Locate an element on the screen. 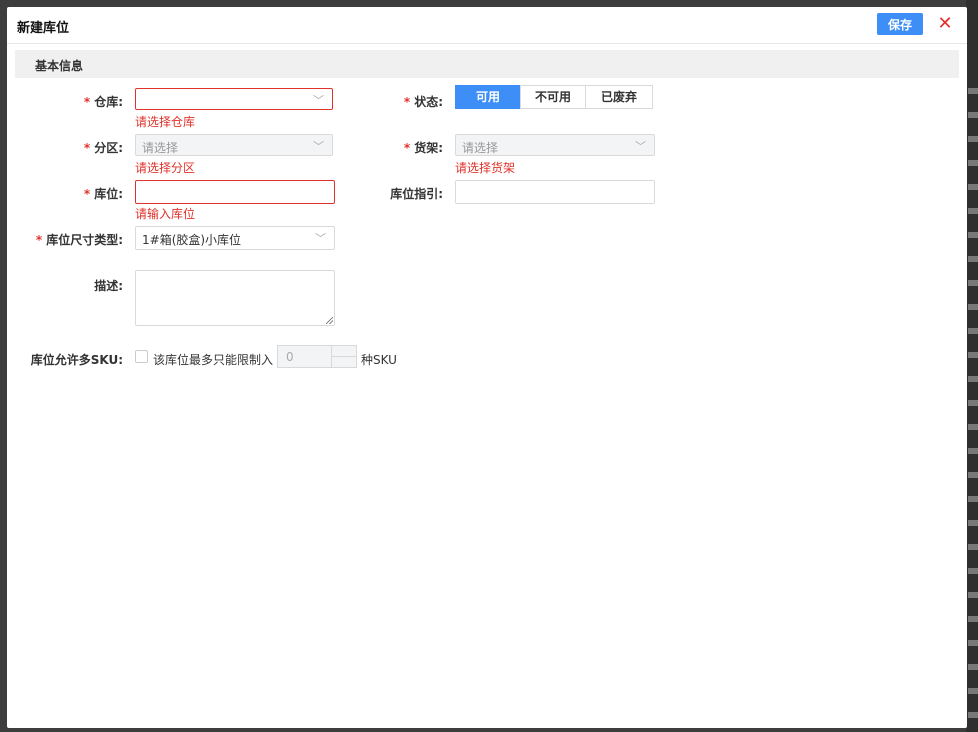 The height and width of the screenshot is (732, 978). shelf-select: 请选择 ﹀ is located at coordinates (555, 145).